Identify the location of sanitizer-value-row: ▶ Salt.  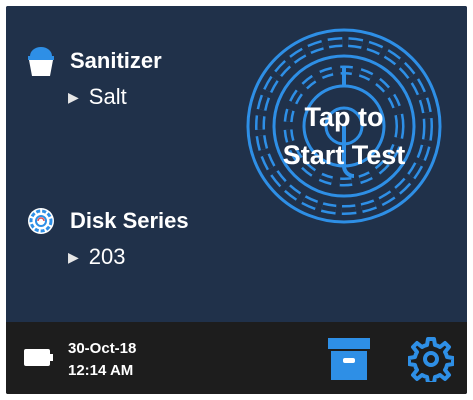
(115, 97).